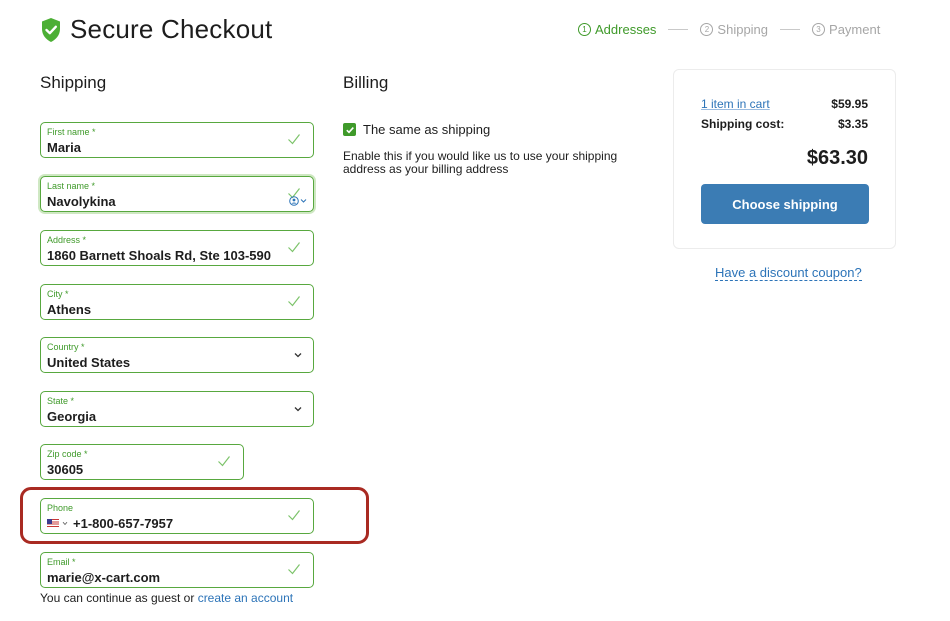 This screenshot has height=621, width=950. What do you see at coordinates (837, 158) in the screenshot?
I see `order-total: $63.30` at bounding box center [837, 158].